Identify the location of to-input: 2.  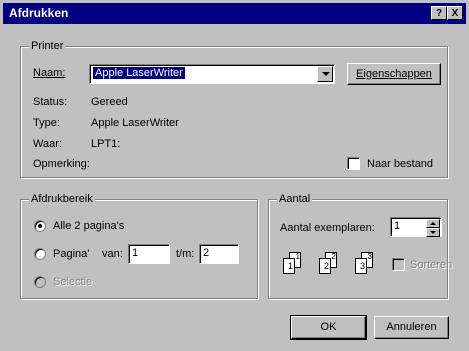
(219, 254).